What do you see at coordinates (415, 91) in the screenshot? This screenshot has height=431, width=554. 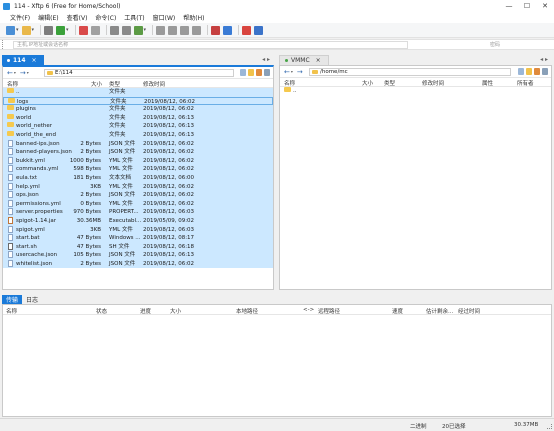 I see `file-row: ..` at bounding box center [415, 91].